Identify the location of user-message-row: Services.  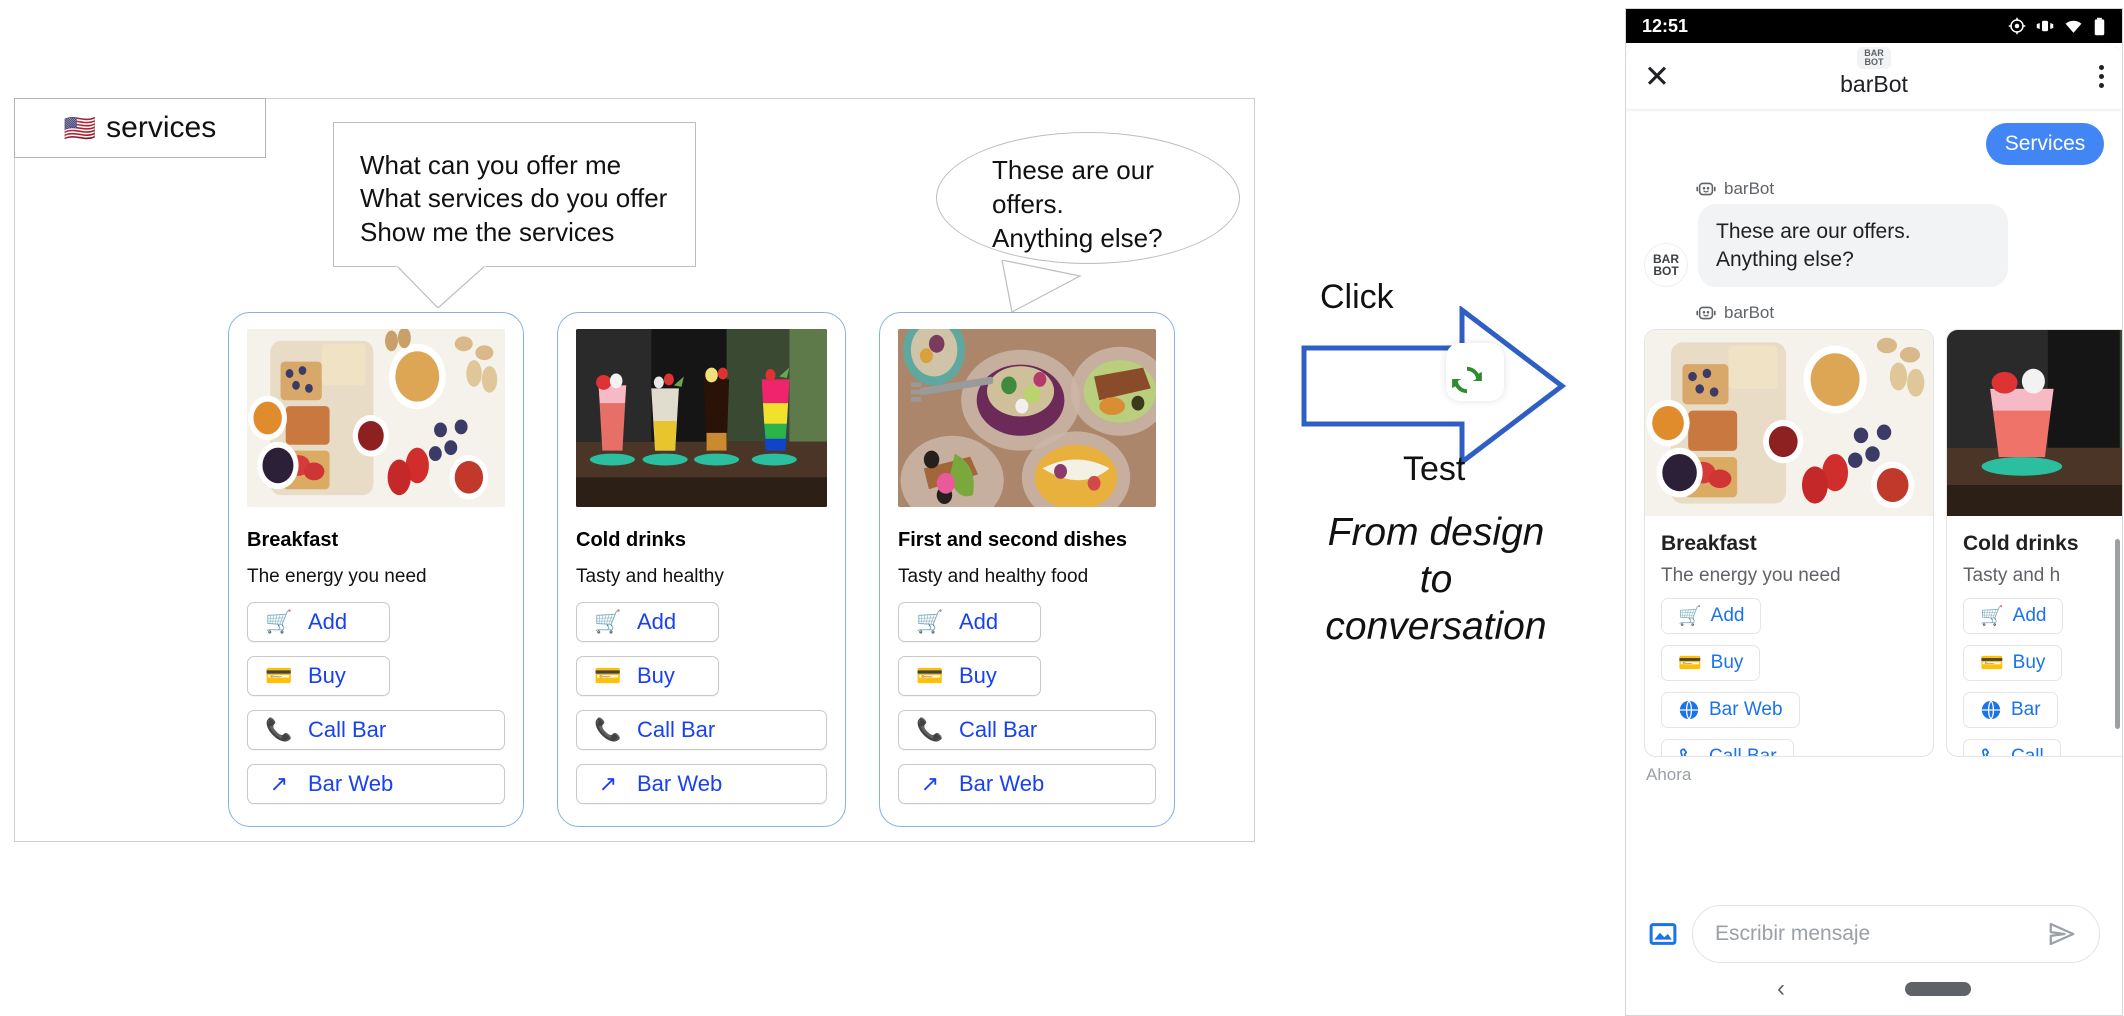
(1874, 144).